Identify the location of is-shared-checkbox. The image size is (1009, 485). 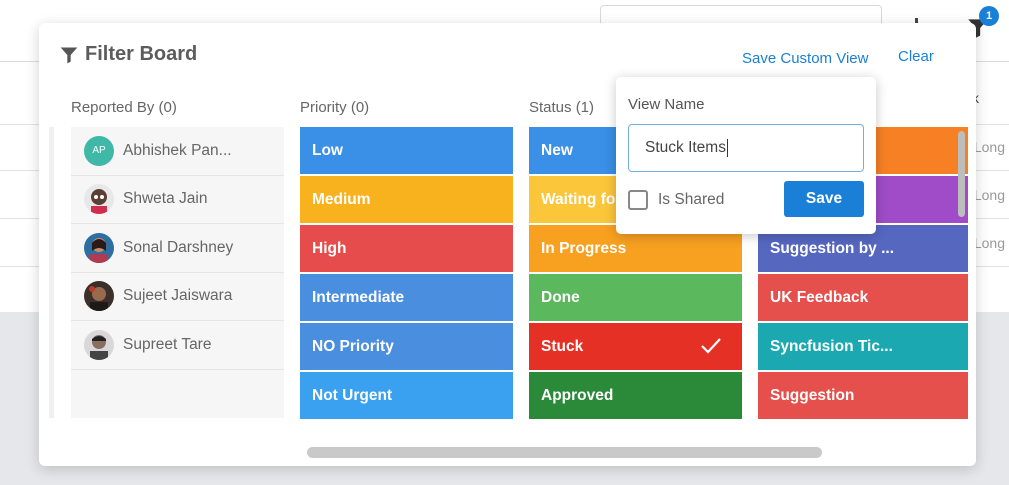
(638, 200).